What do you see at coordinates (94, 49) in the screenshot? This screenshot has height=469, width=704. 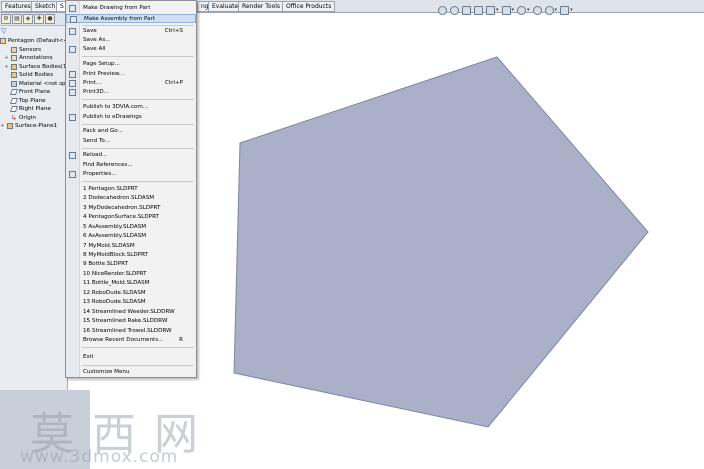 I see `menu-item-label: Save All` at bounding box center [94, 49].